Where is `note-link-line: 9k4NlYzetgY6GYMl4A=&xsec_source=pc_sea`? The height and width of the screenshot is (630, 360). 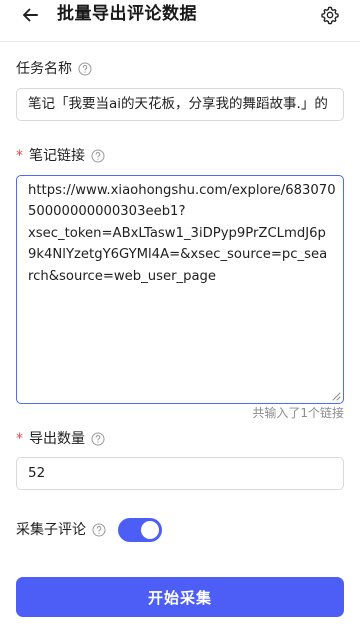 note-link-line: 9k4NlYzetgY6GYMl4A=&xsec_source=pc_sea is located at coordinates (178, 255).